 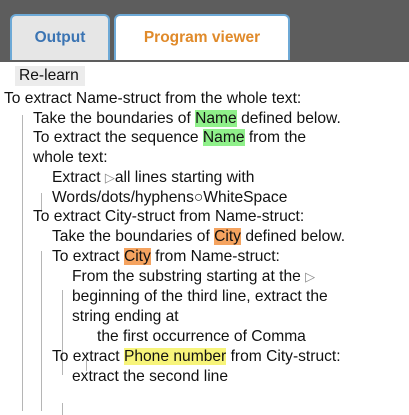 I want to click on step-text: from Name-struct:, so click(x=215, y=256).